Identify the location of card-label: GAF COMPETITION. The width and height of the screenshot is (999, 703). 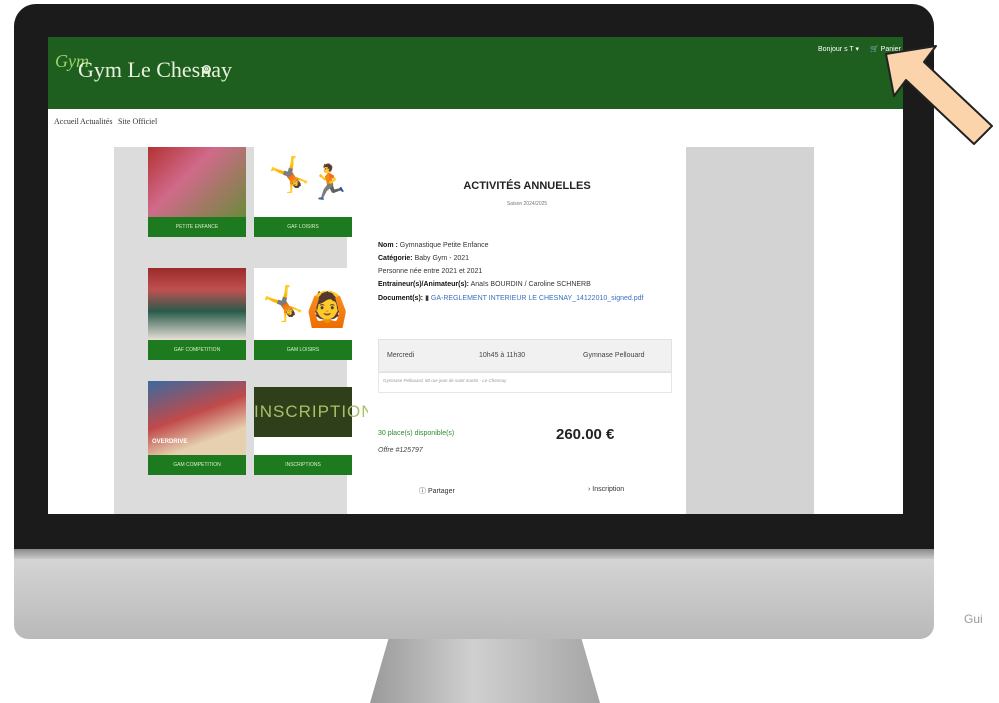
(197, 350).